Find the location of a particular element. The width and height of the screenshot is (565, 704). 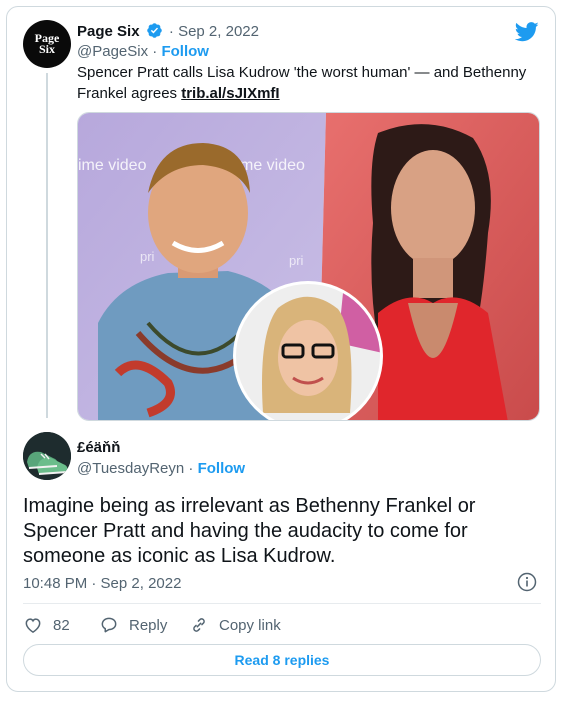

parent-tweet-header: Page Six · Sep 2, 2022 is located at coordinates (168, 31).